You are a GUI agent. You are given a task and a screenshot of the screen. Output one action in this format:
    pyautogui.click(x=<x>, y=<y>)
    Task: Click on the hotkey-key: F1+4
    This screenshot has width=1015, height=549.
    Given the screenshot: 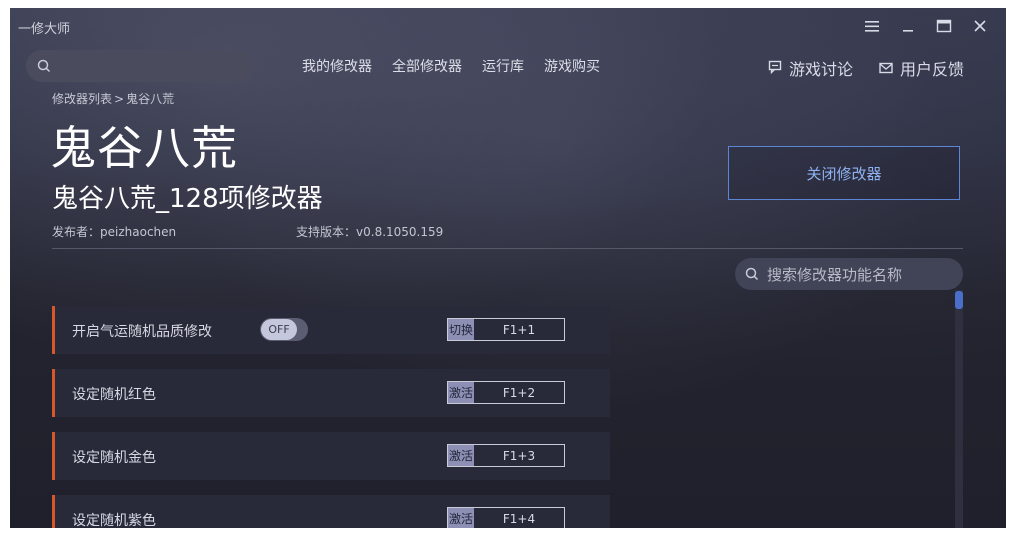 What is the action you would take?
    pyautogui.click(x=519, y=518)
    